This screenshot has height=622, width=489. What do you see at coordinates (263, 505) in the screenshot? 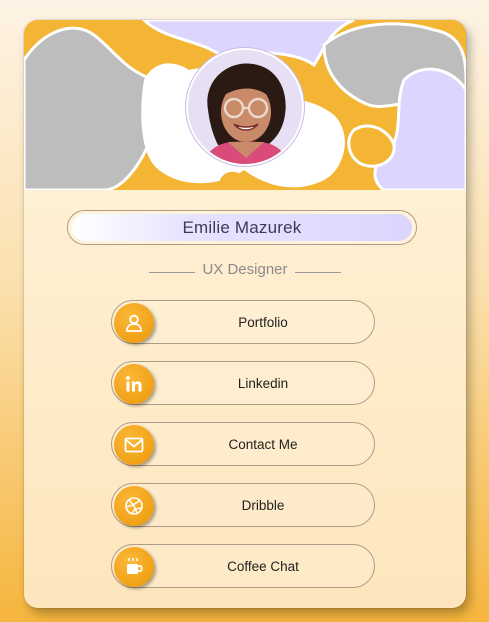
I see `dribble-button-label: Dribble` at bounding box center [263, 505].